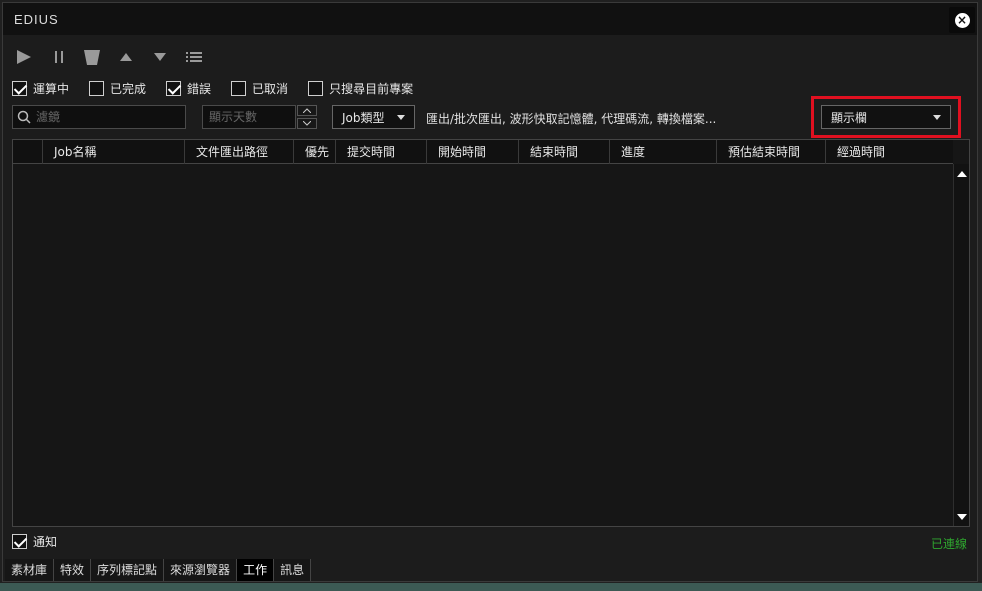  Describe the element at coordinates (490, 19) in the screenshot. I see `title-bar: EDIUS ×` at that location.